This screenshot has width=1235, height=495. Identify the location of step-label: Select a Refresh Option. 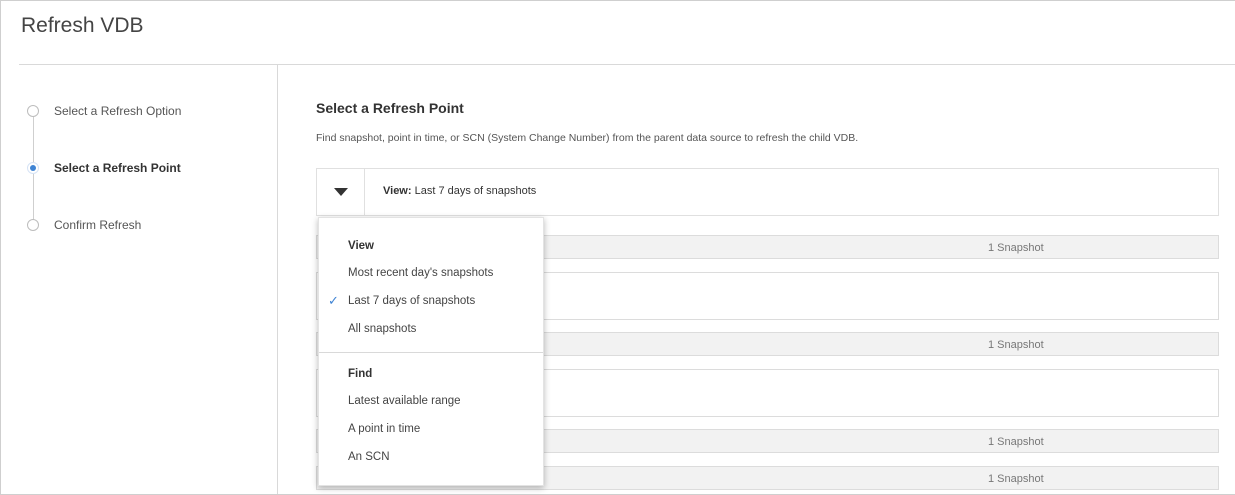
(118, 111).